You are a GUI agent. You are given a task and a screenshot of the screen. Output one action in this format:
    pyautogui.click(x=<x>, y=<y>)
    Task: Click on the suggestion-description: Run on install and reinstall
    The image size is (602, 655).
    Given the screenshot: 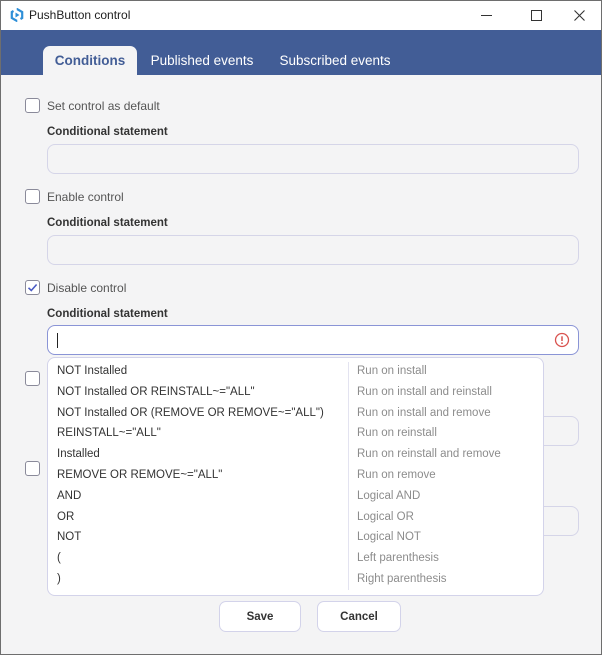 What is the action you would take?
    pyautogui.click(x=424, y=391)
    